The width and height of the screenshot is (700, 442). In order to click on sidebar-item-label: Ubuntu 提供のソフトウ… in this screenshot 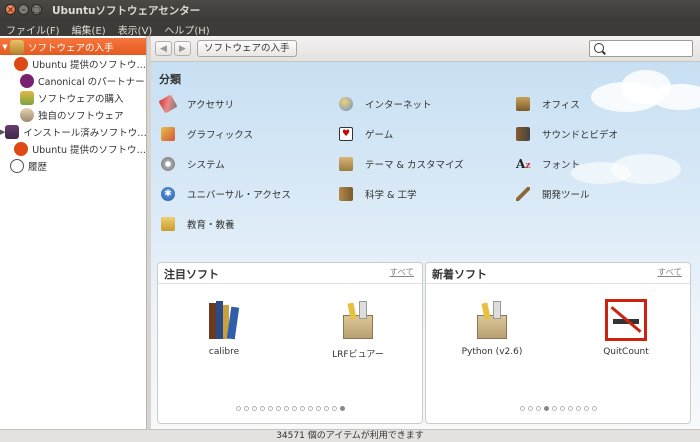, I will do `click(89, 150)`.